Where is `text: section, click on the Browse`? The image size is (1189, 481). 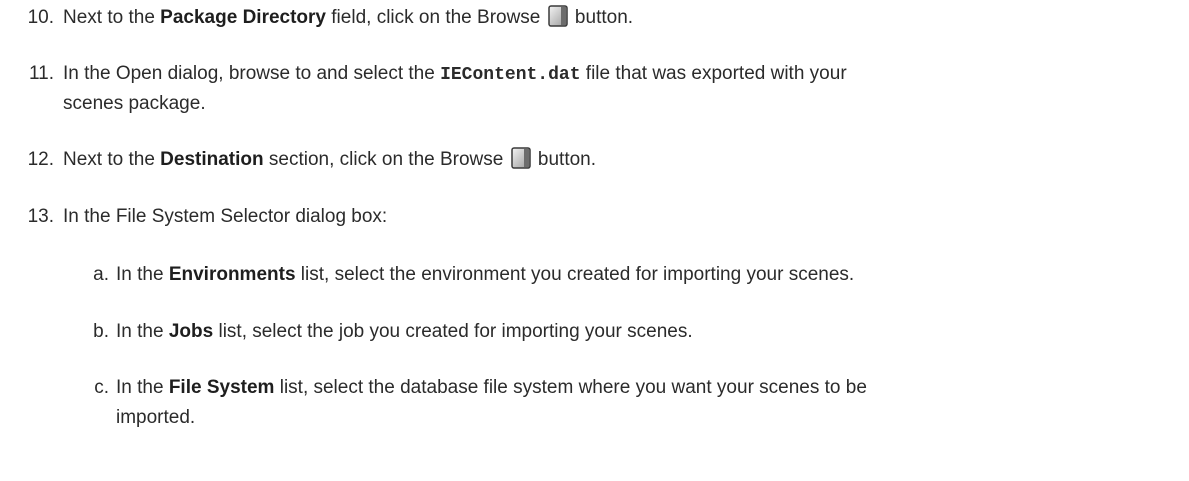 text: section, click on the Browse is located at coordinates (386, 159).